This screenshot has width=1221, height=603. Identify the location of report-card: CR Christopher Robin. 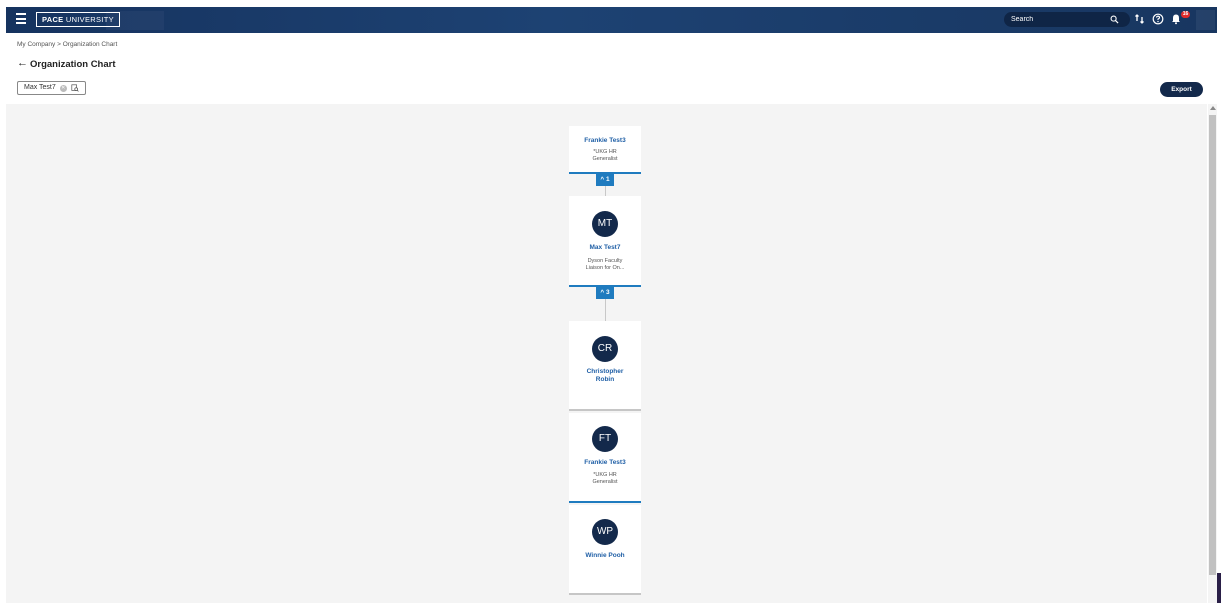
(605, 366).